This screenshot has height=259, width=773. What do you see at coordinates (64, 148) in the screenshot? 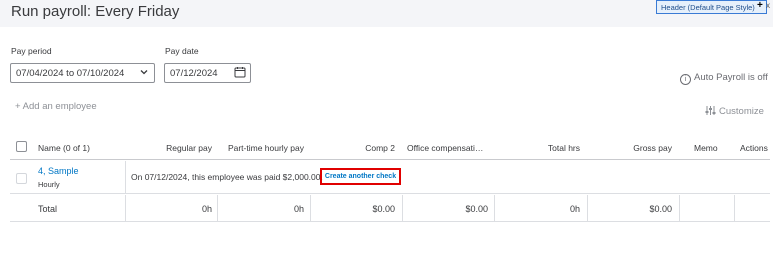
I see `column-header-name: Name (0 of 1)` at bounding box center [64, 148].